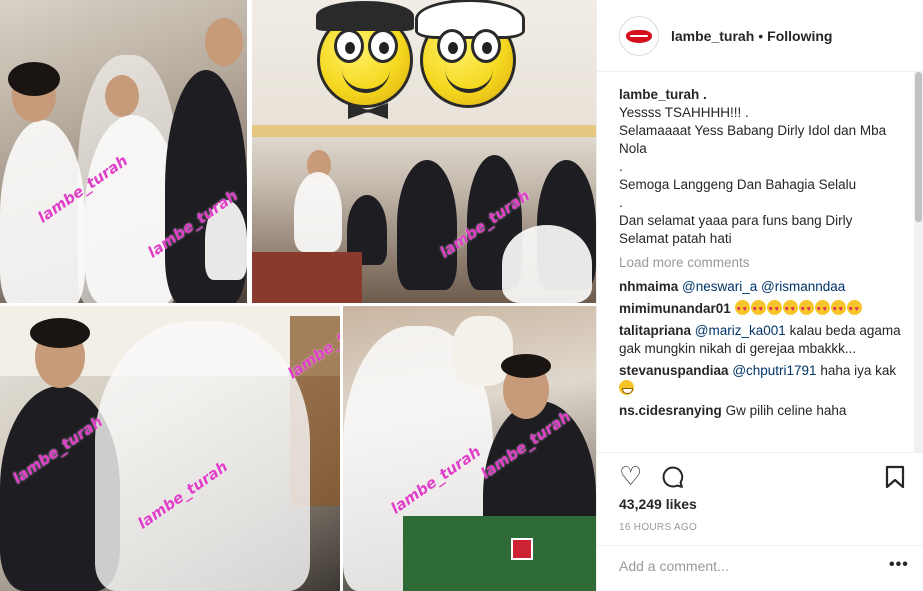  Describe the element at coordinates (760, 472) in the screenshot. I see `action-bar: ♡` at that location.